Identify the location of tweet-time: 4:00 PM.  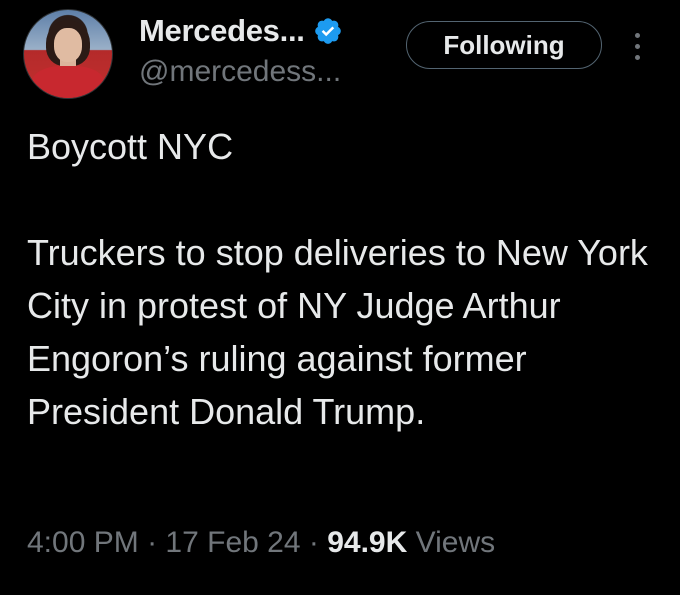
(83, 542).